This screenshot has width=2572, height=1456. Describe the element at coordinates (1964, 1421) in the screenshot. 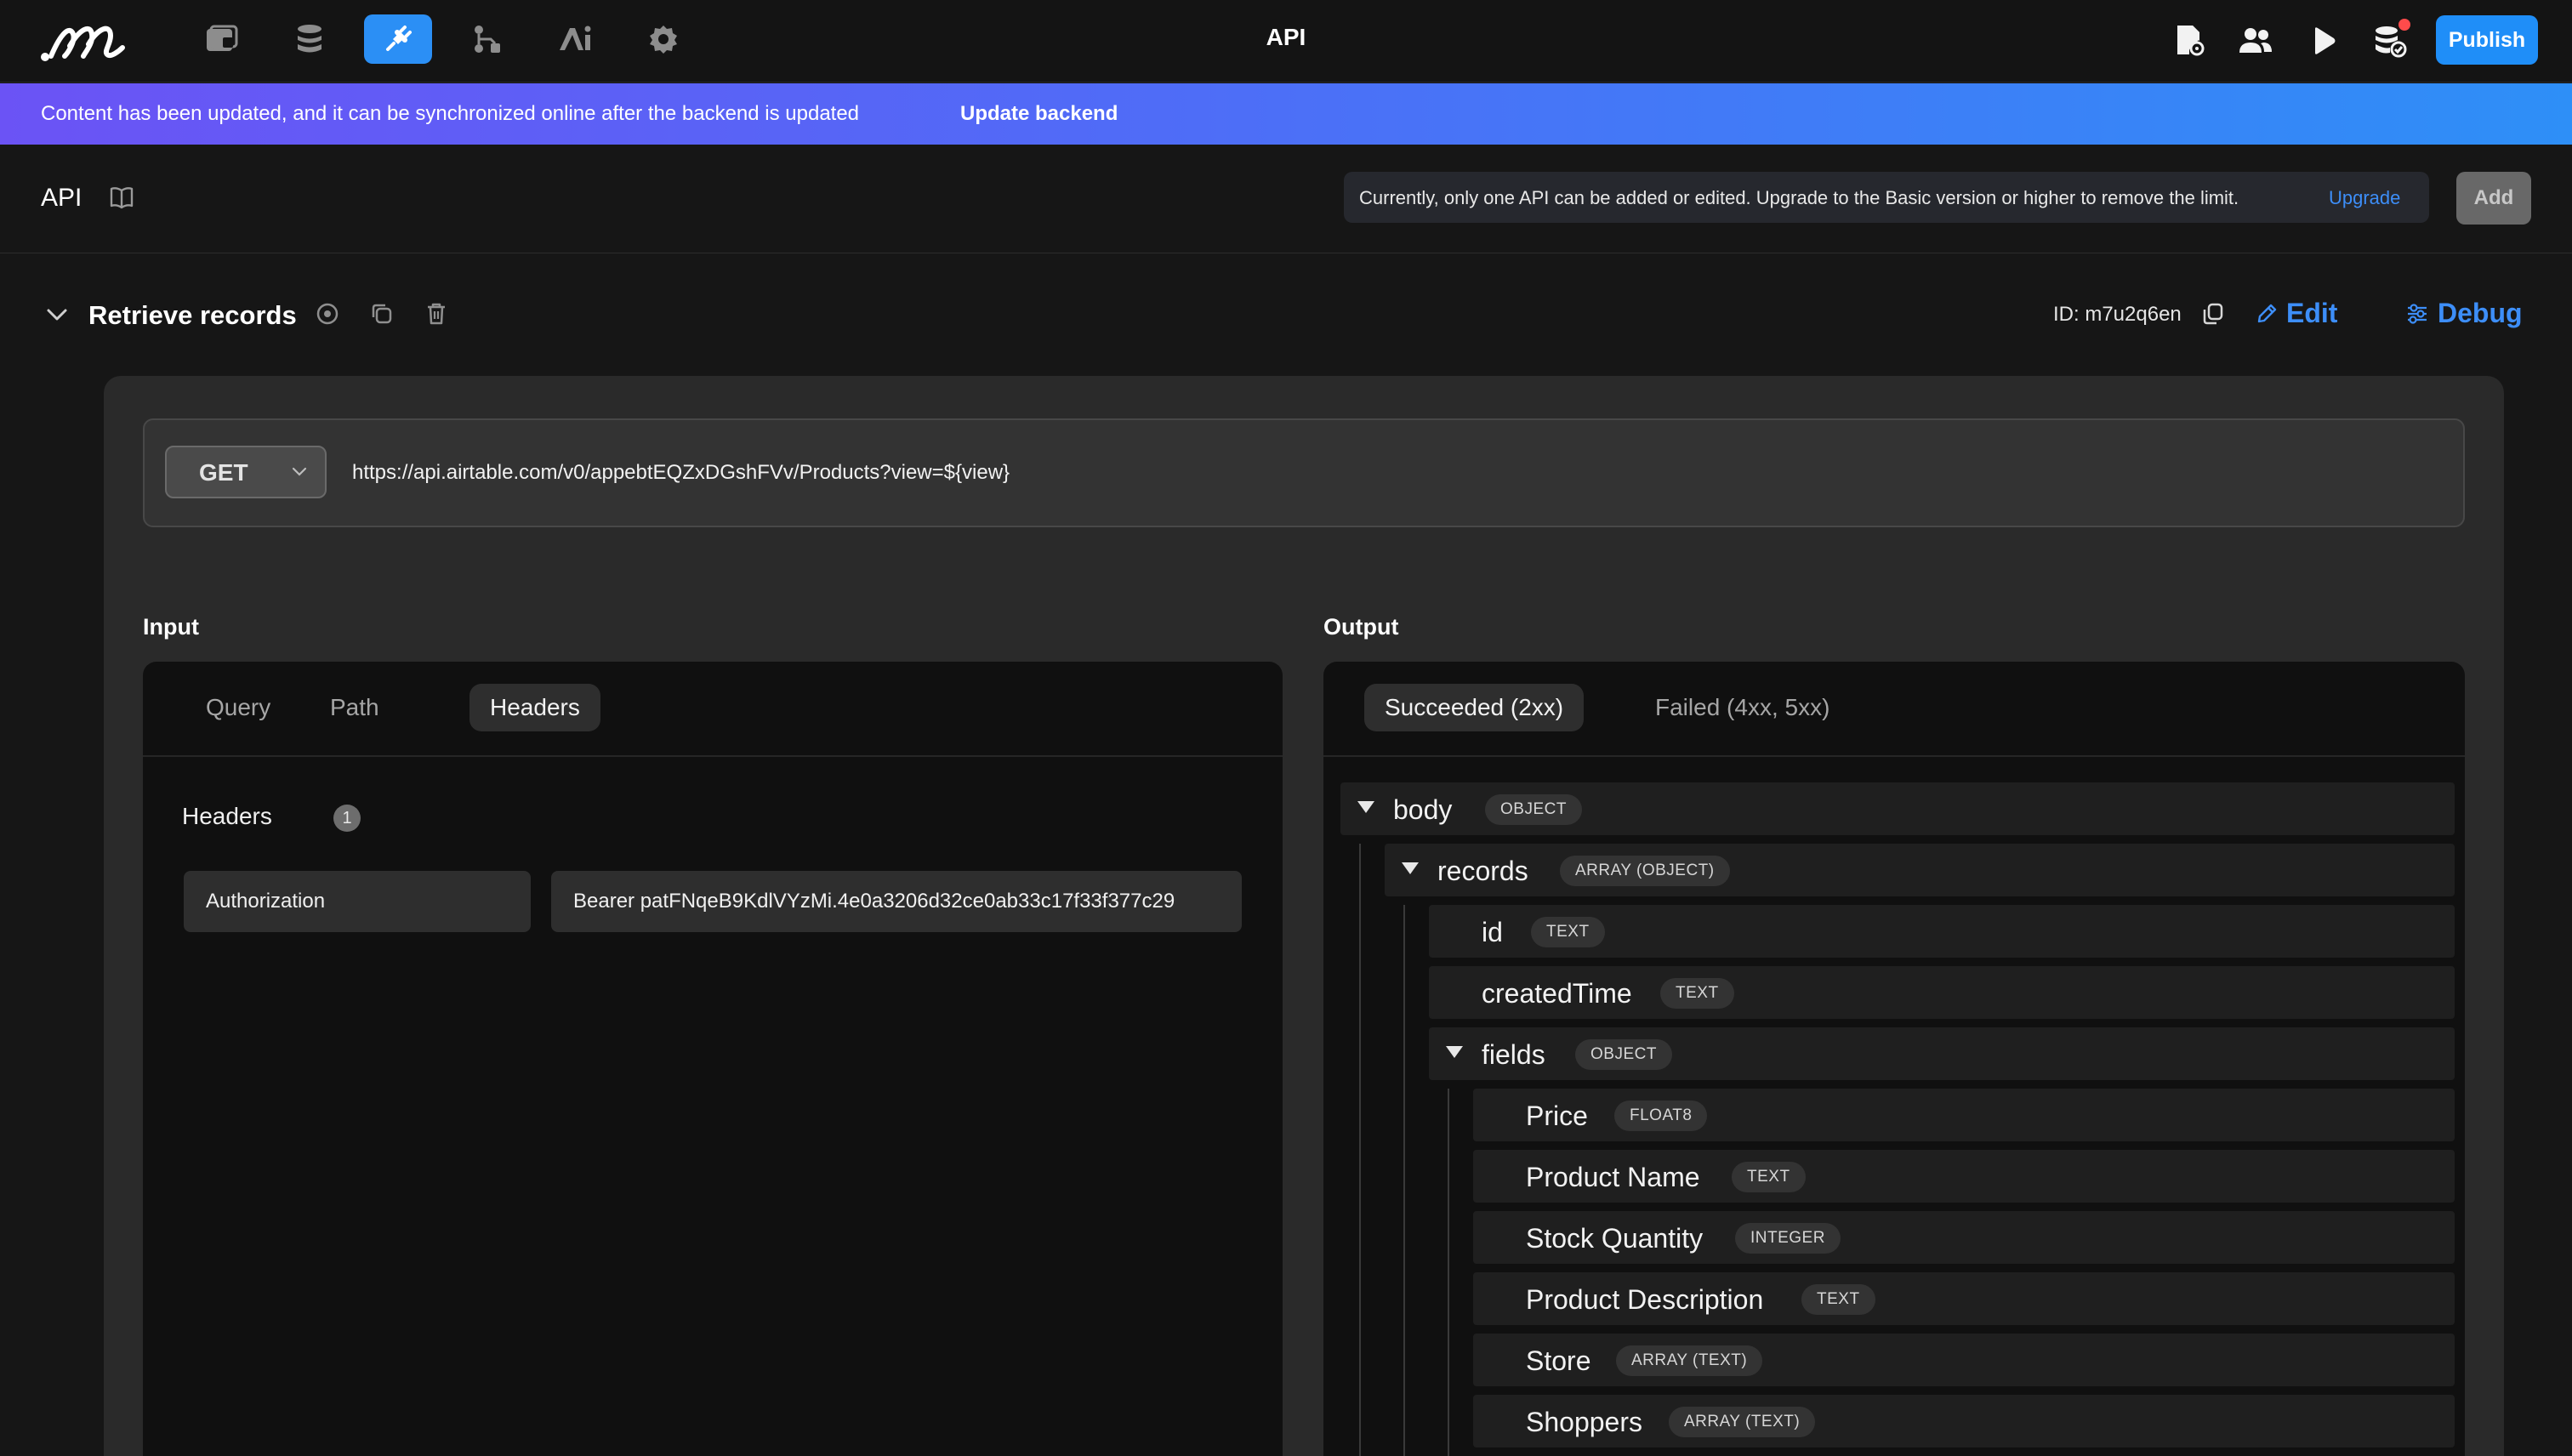

I see `tree-node-shoppers: Shoppers ARRAY (TEXT)` at that location.